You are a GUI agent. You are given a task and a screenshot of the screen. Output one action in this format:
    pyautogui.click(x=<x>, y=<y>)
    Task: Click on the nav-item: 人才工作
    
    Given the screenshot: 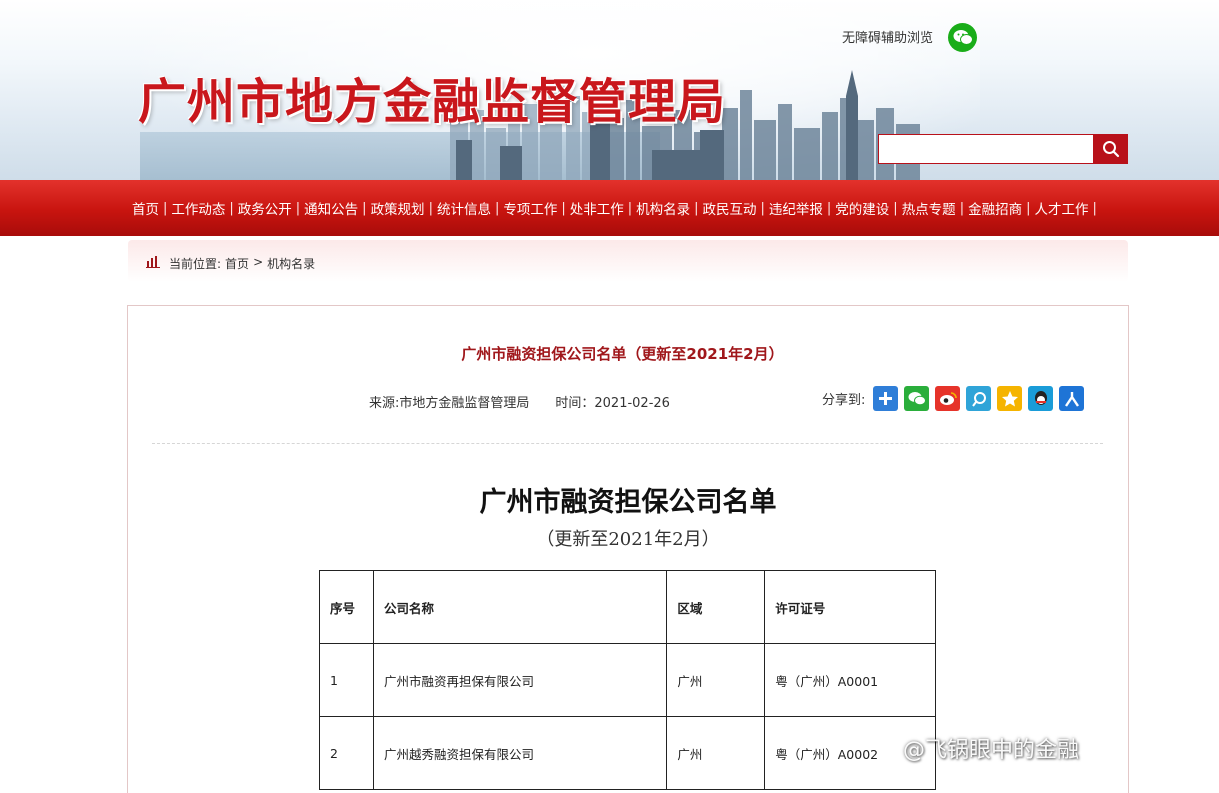 What is the action you would take?
    pyautogui.click(x=1061, y=208)
    